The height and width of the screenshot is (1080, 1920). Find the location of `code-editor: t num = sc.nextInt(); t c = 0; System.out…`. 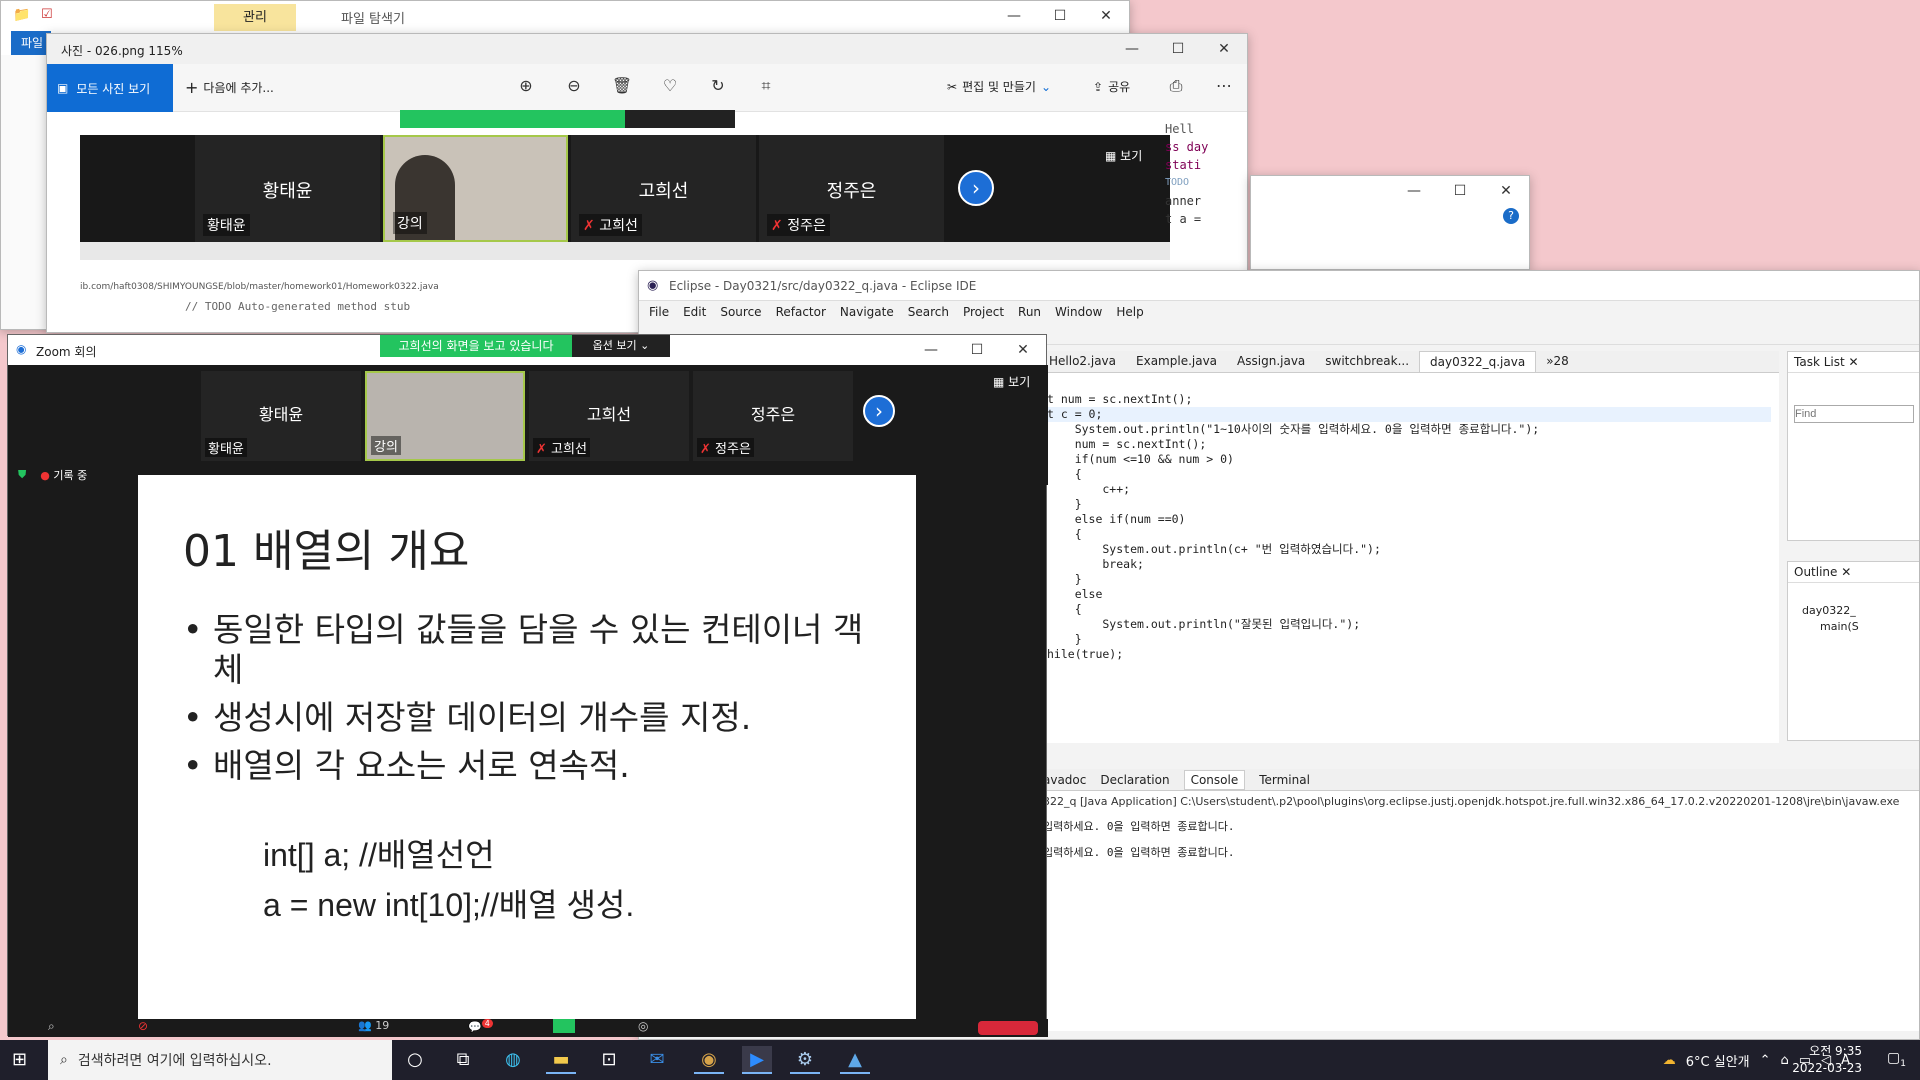

code-editor: t num = sc.nextInt(); t c = 0; System.out… is located at coordinates (1409, 558).